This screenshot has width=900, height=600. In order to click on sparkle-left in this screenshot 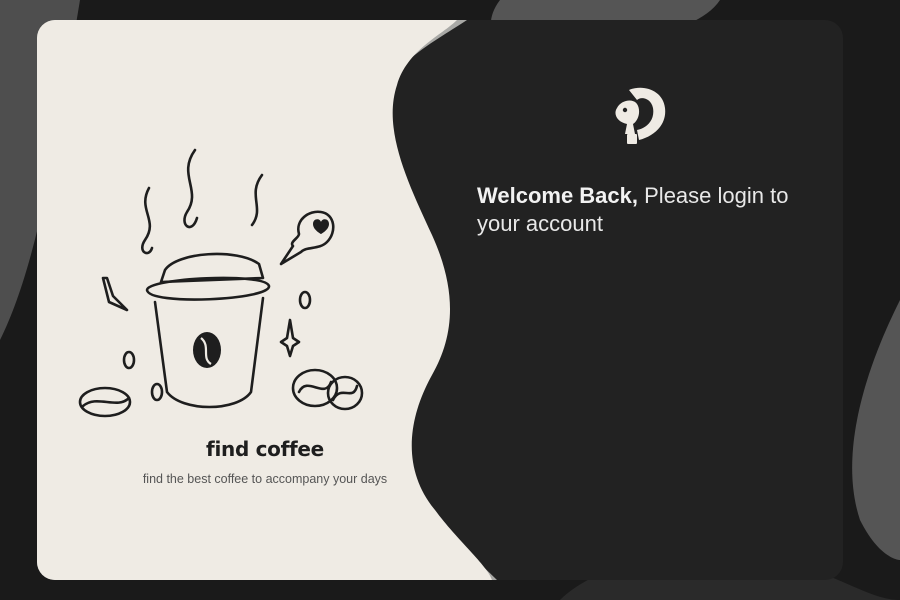, I will do `click(115, 294)`.